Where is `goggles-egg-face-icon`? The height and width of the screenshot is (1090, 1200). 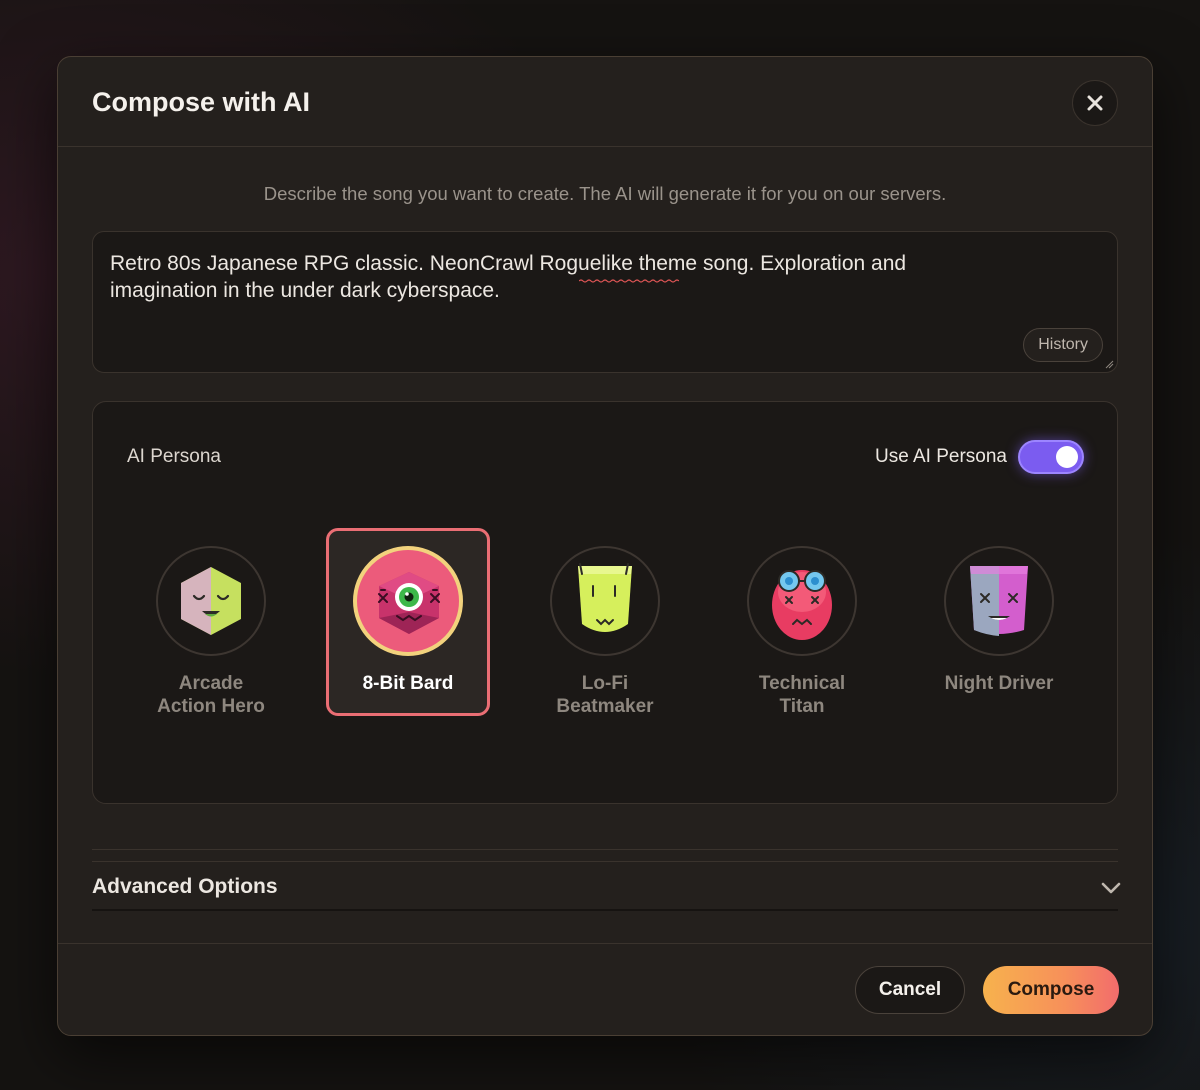 goggles-egg-face-icon is located at coordinates (802, 605).